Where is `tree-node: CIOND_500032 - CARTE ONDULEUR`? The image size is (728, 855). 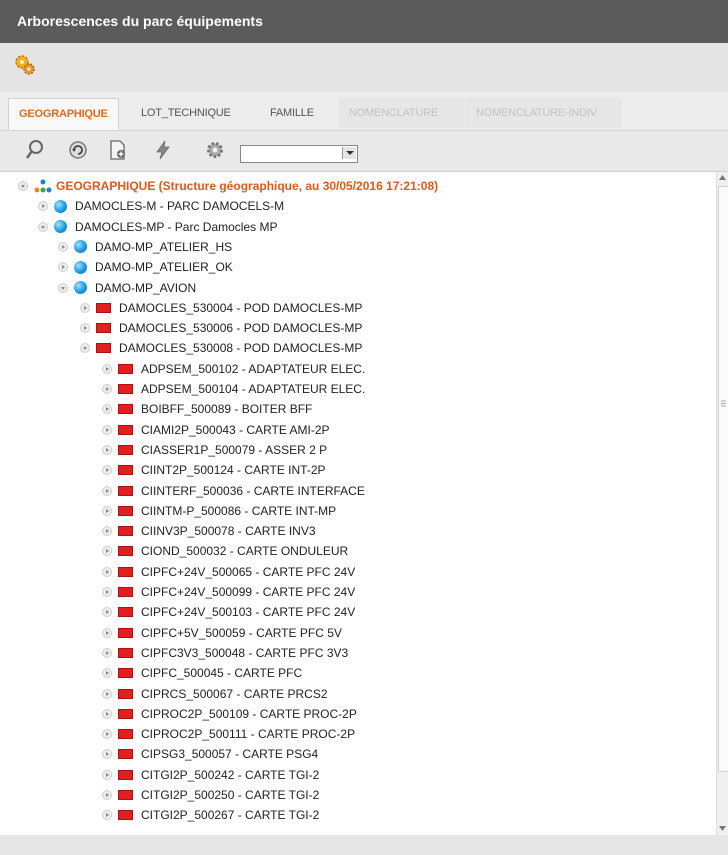
tree-node: CIOND_500032 - CARTE ONDULEUR is located at coordinates (225, 551).